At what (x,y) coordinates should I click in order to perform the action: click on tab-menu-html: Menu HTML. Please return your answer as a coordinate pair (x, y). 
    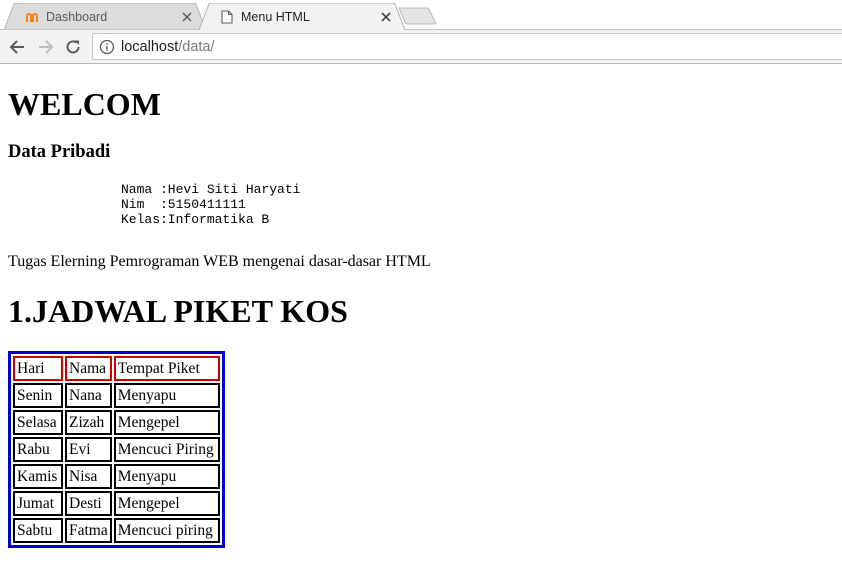
    Looking at the image, I should click on (302, 16).